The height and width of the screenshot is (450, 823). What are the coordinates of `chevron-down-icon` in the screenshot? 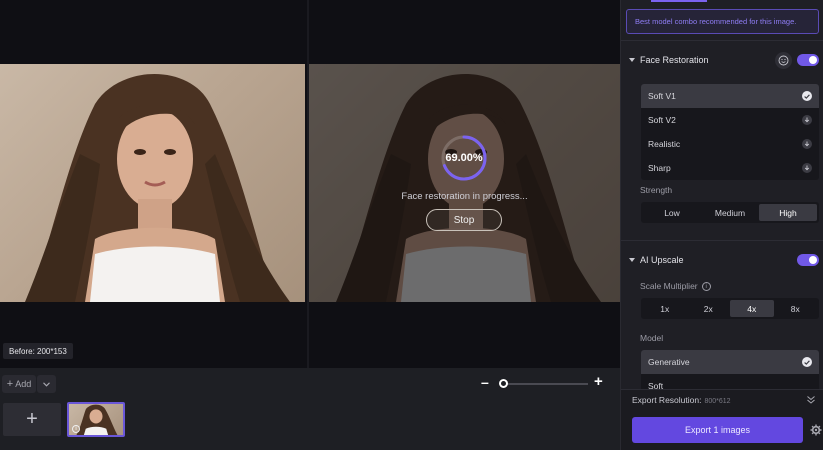 It's located at (46, 384).